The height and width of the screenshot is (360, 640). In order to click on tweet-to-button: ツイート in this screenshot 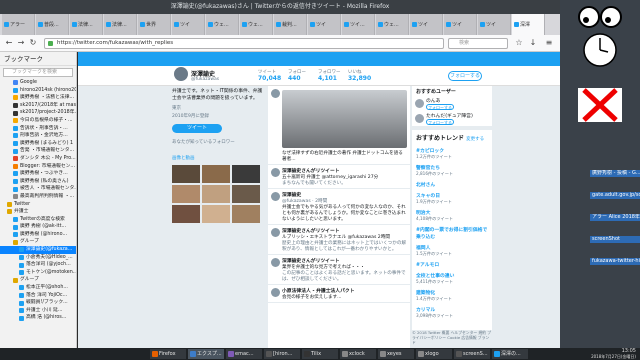, I will do `click(197, 128)`.